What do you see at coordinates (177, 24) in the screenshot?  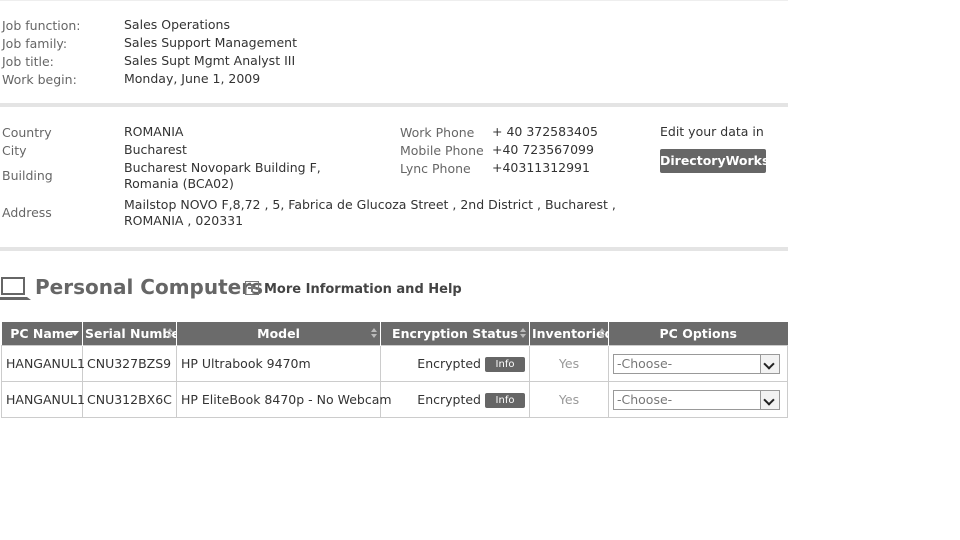 I see `job-function-value: Sales Operations` at bounding box center [177, 24].